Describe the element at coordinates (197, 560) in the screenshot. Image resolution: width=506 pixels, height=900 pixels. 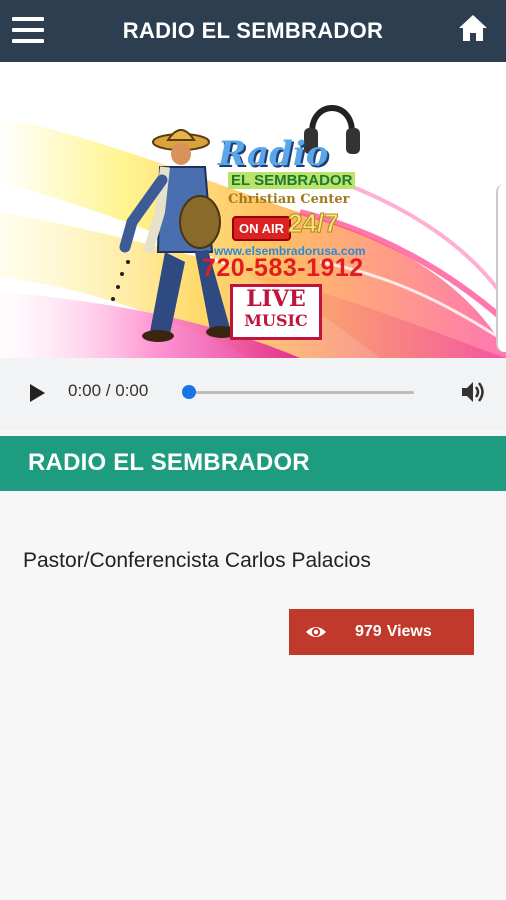
I see `program-description: Pastor/Conferencista Carlos Palacios` at that location.